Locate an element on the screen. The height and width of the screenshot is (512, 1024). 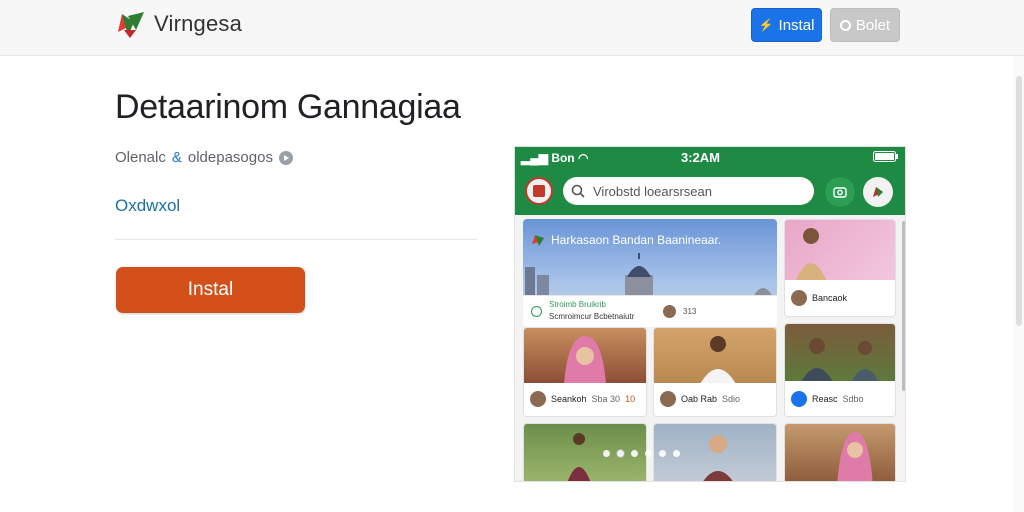
install-label-top: Instal is located at coordinates (796, 25).